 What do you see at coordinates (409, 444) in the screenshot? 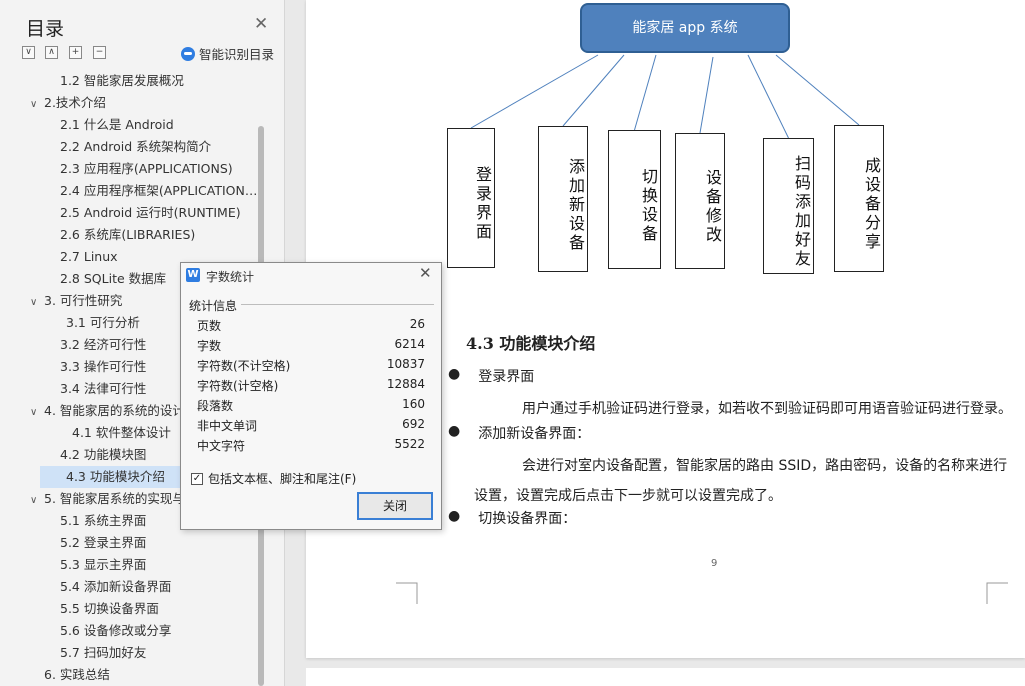
I see `stat-value: 5522` at bounding box center [409, 444].